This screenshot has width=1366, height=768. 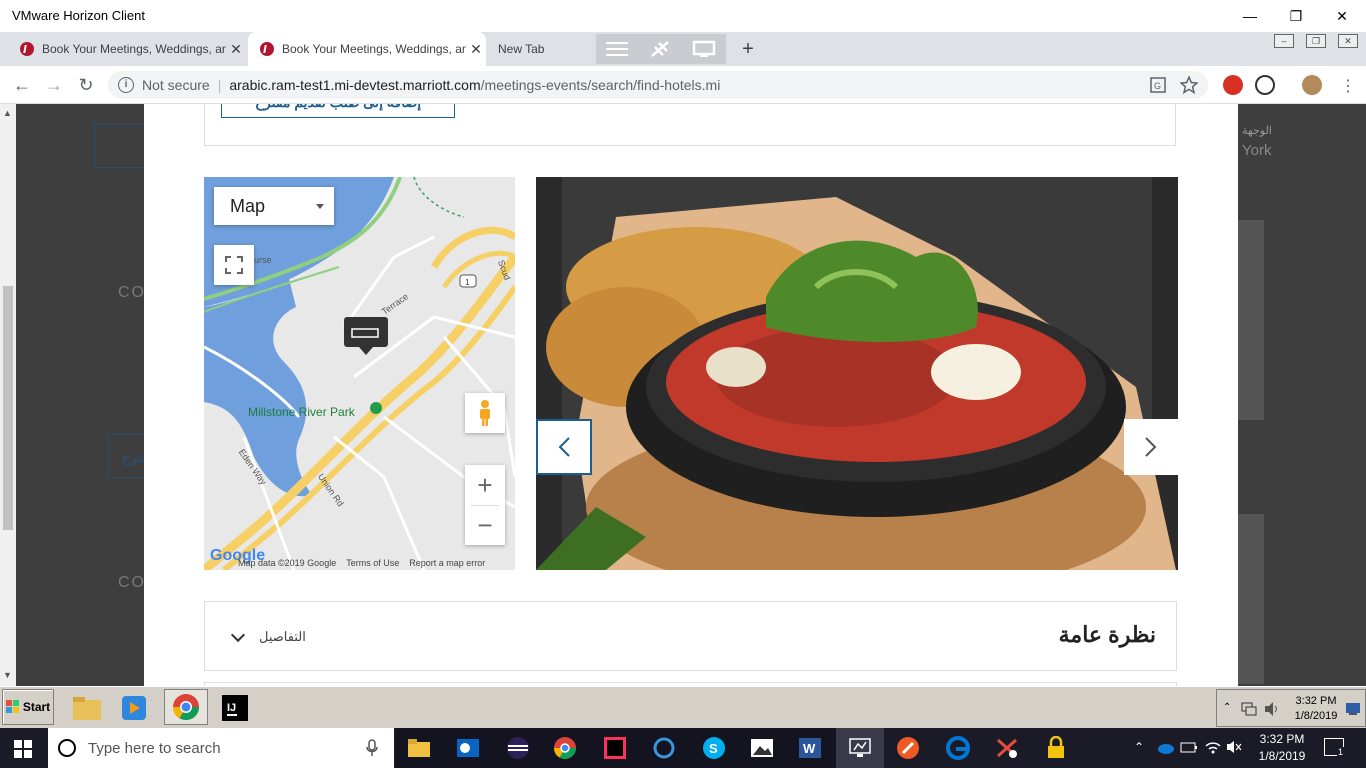 What do you see at coordinates (1353, 709) in the screenshot?
I see `show-desktop-icon` at bounding box center [1353, 709].